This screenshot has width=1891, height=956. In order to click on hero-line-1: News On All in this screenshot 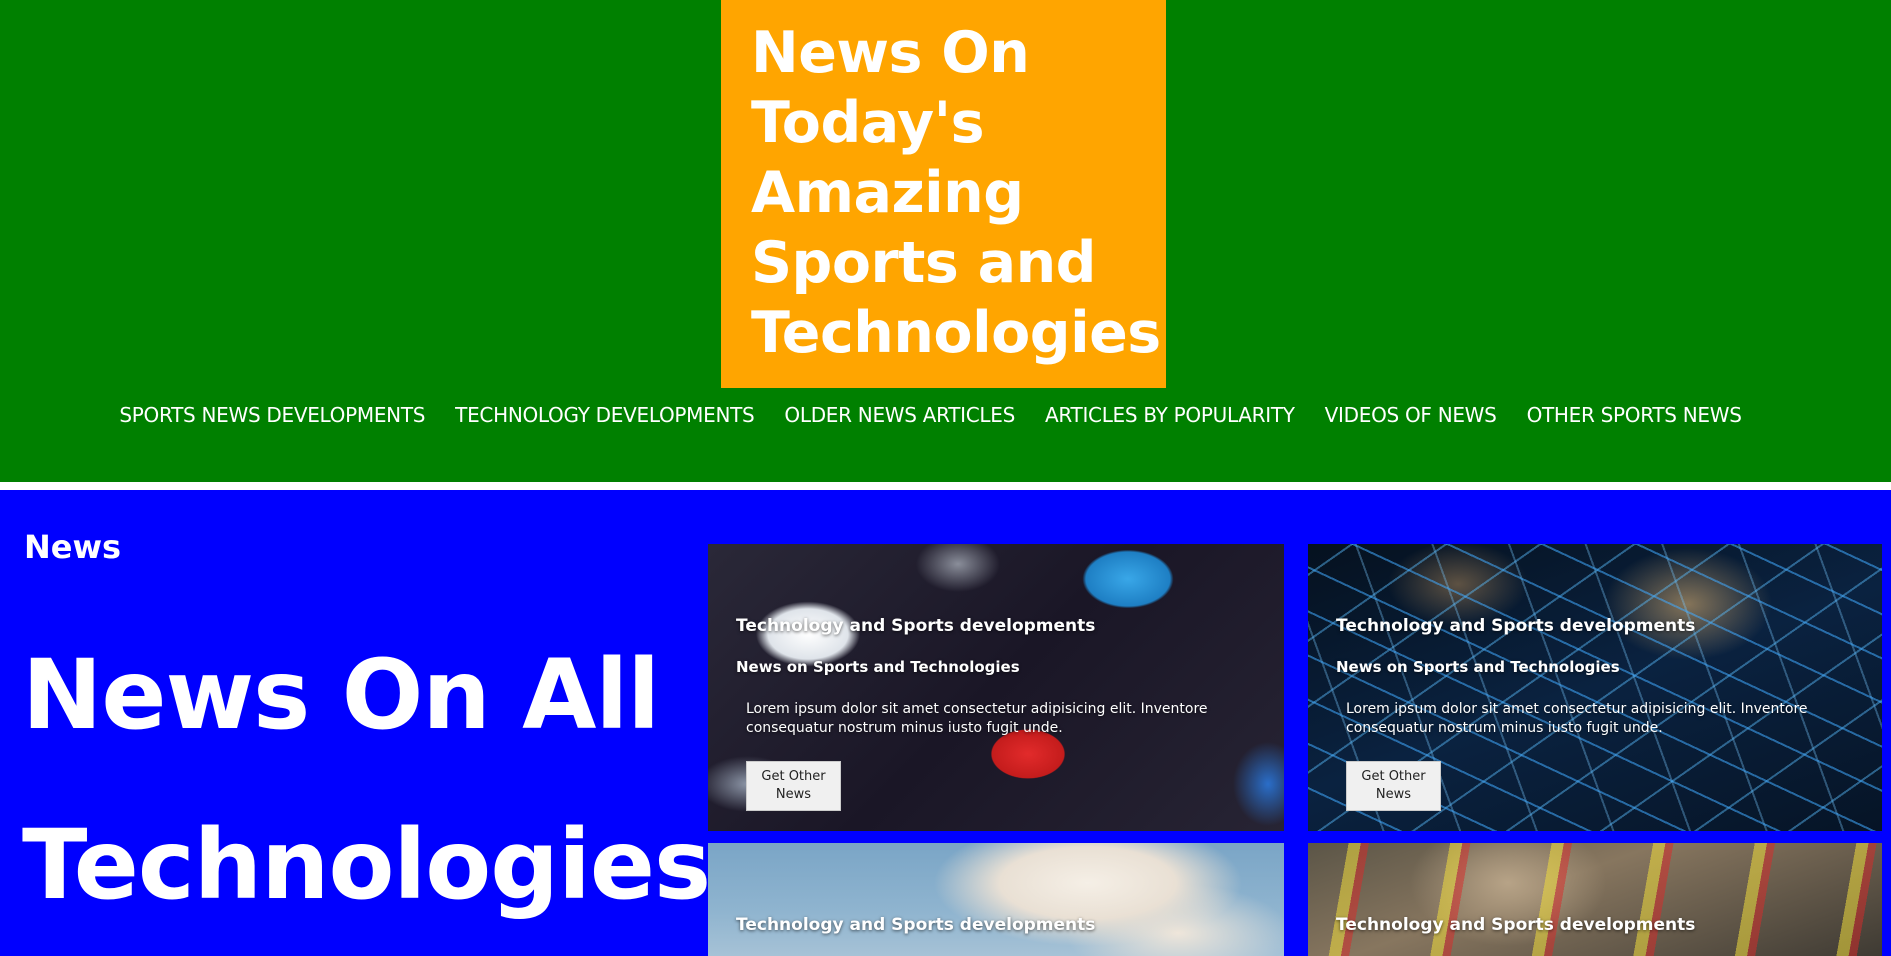, I will do `click(341, 695)`.